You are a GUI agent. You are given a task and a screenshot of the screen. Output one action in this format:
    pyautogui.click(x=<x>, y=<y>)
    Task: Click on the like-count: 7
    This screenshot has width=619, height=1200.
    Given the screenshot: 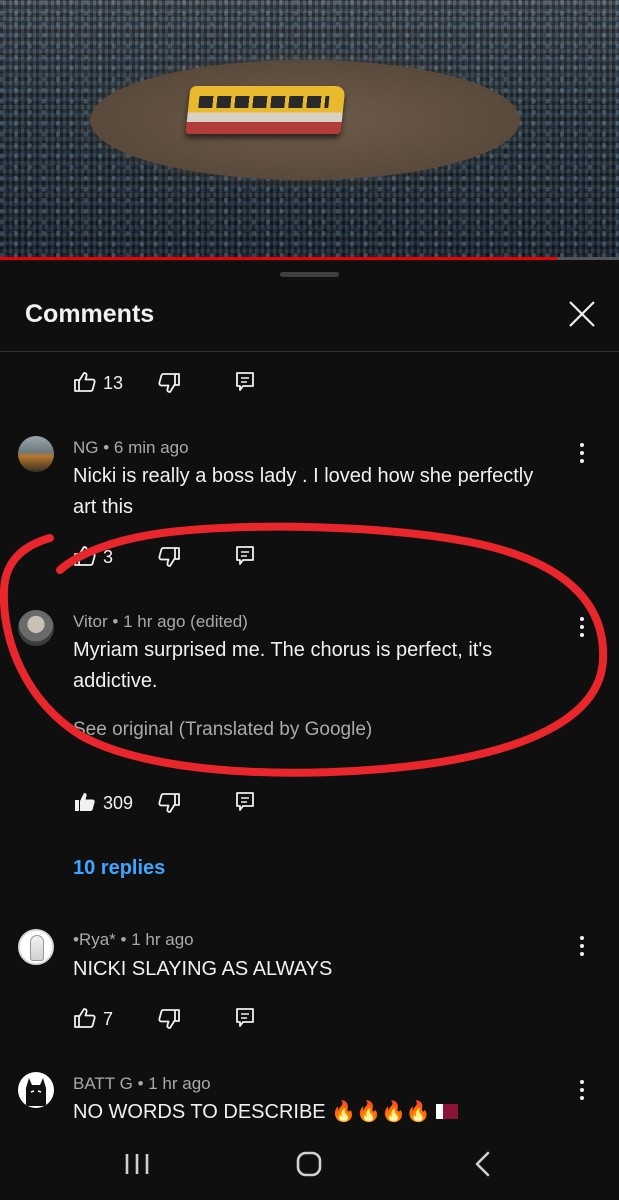 What is the action you would take?
    pyautogui.click(x=108, y=1019)
    